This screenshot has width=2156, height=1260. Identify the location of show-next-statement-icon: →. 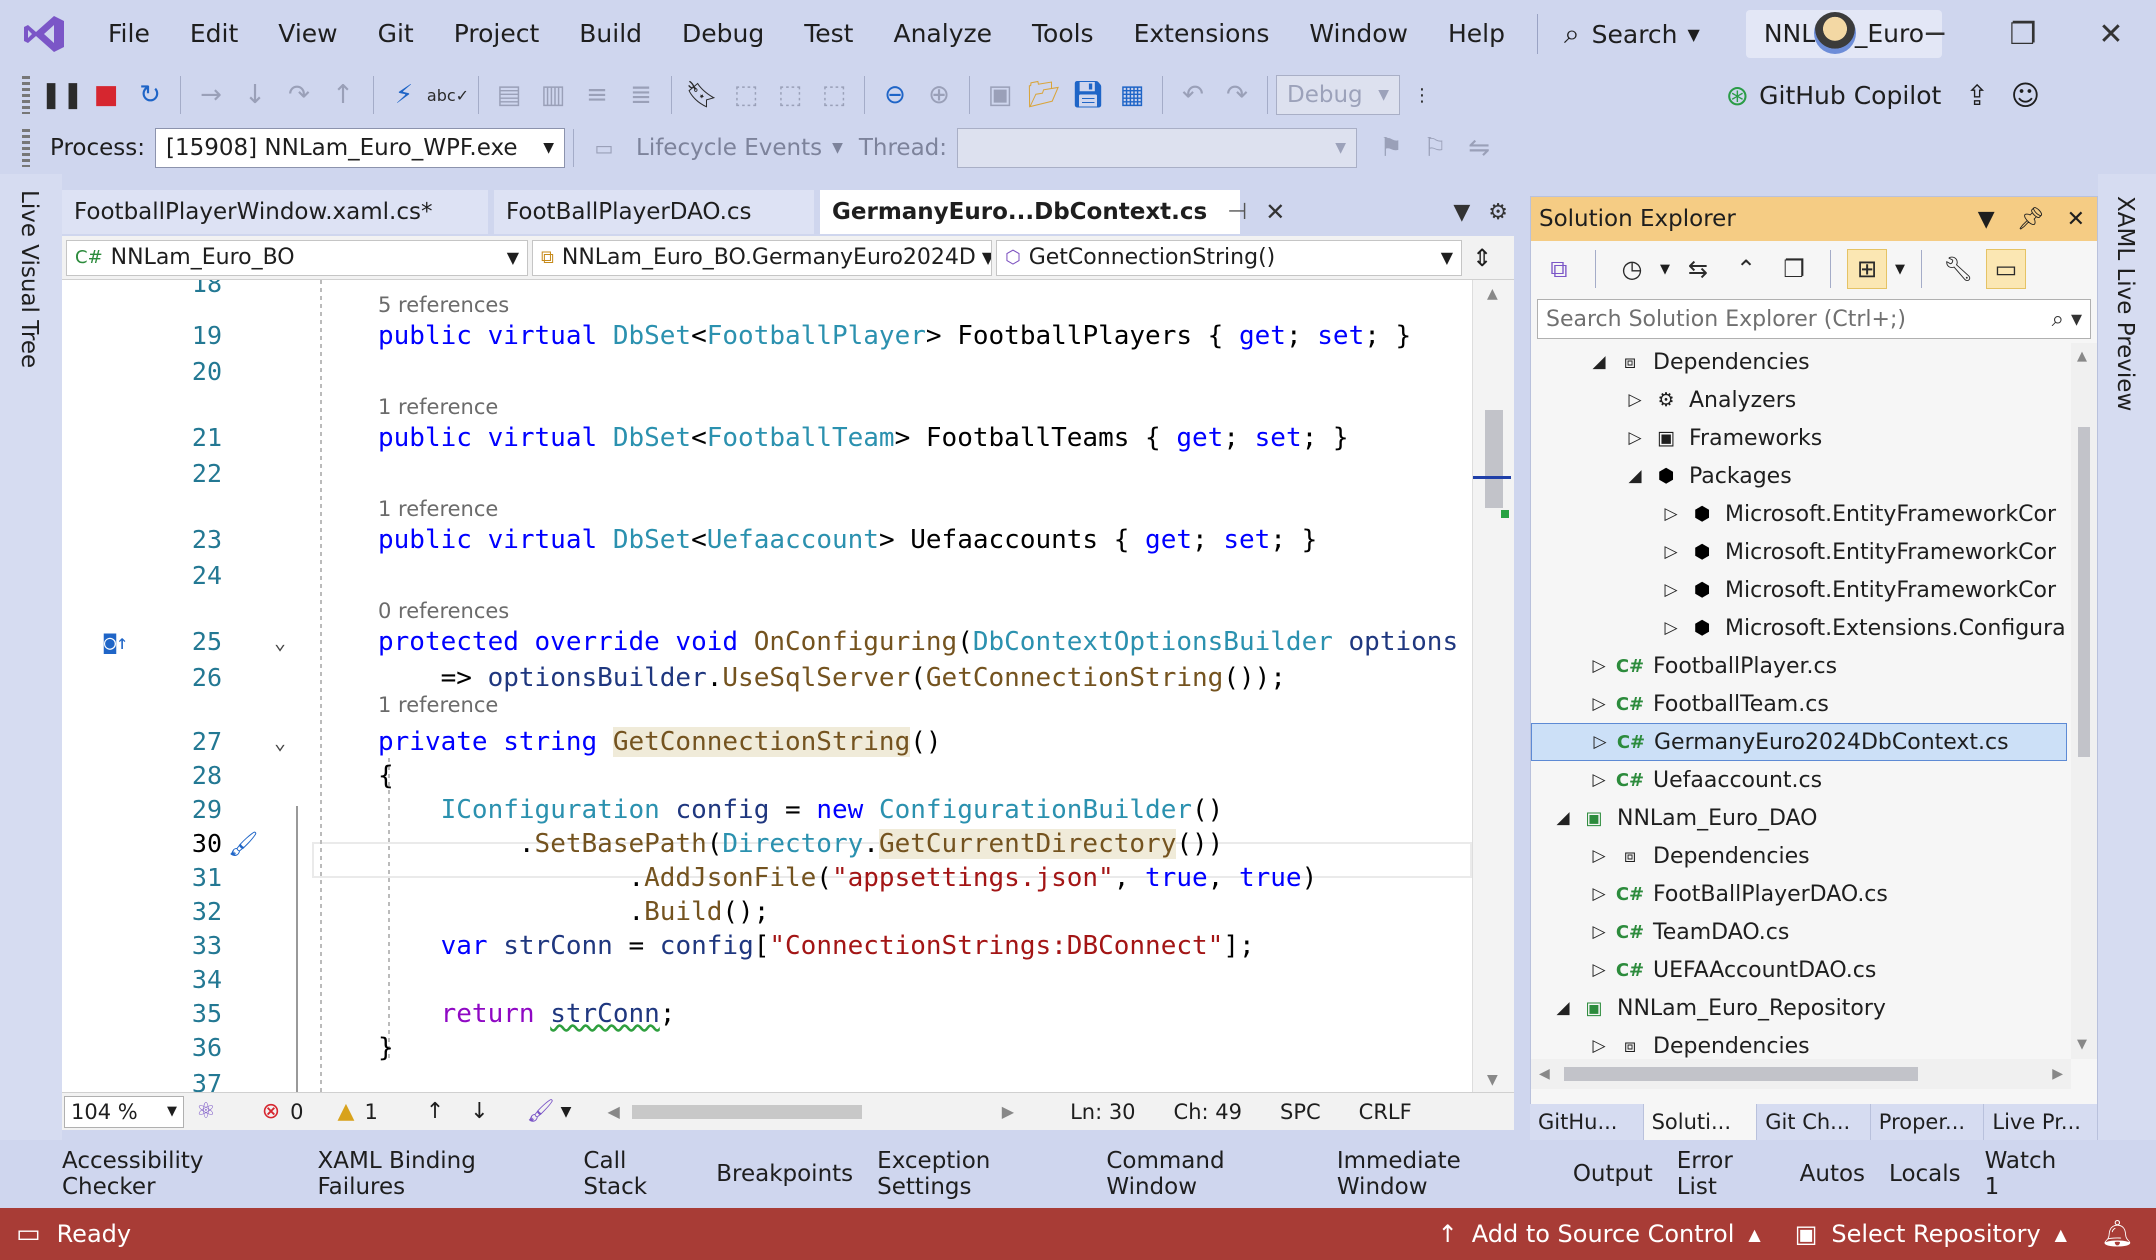
(211, 95).